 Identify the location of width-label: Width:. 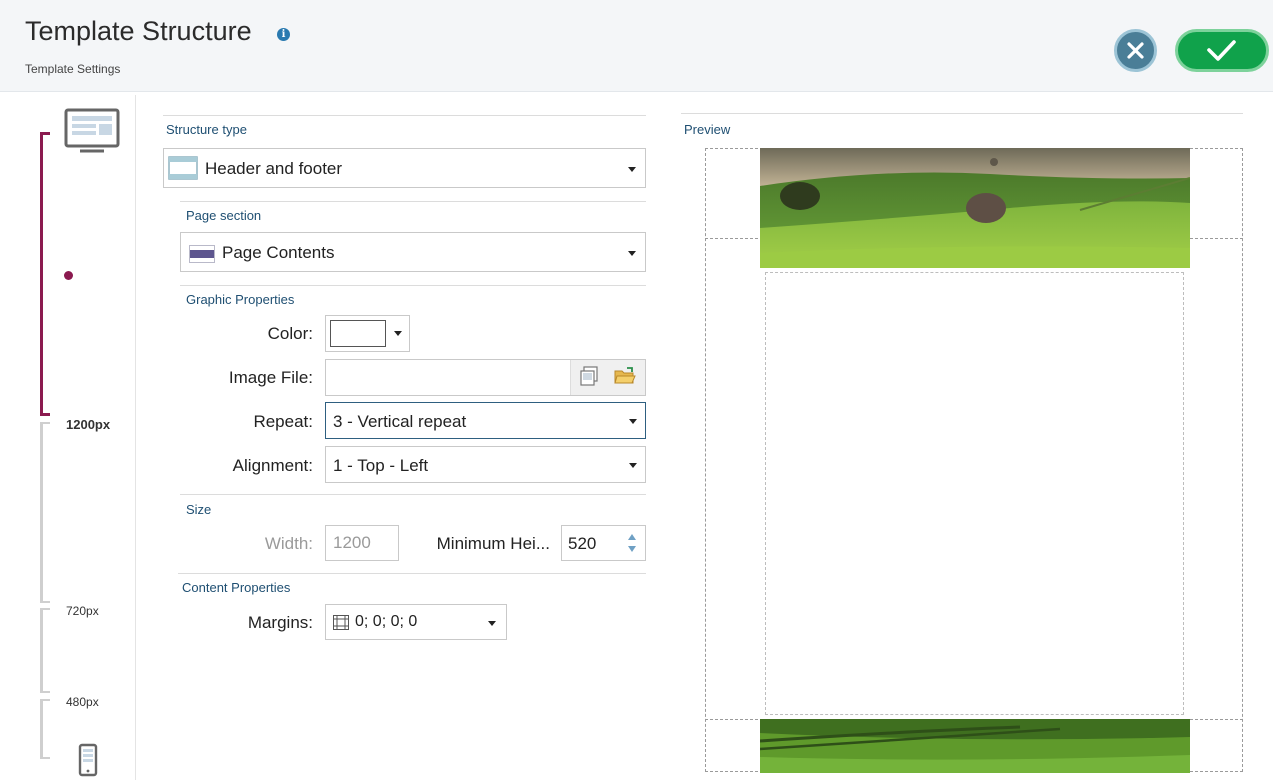
(288, 543).